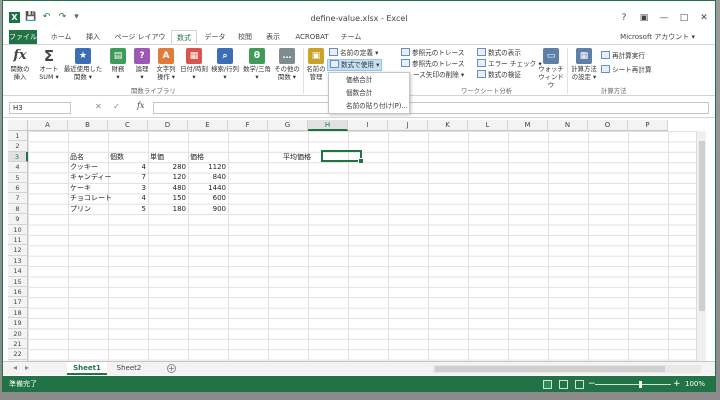  Describe the element at coordinates (18, 209) in the screenshot. I see `row-header-8: 8` at that location.